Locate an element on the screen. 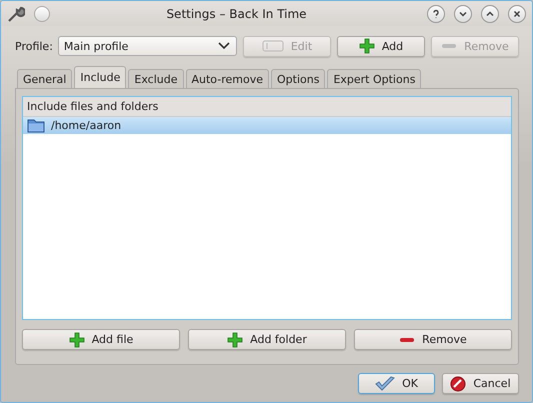 The width and height of the screenshot is (533, 403). folder-icon is located at coordinates (36, 125).